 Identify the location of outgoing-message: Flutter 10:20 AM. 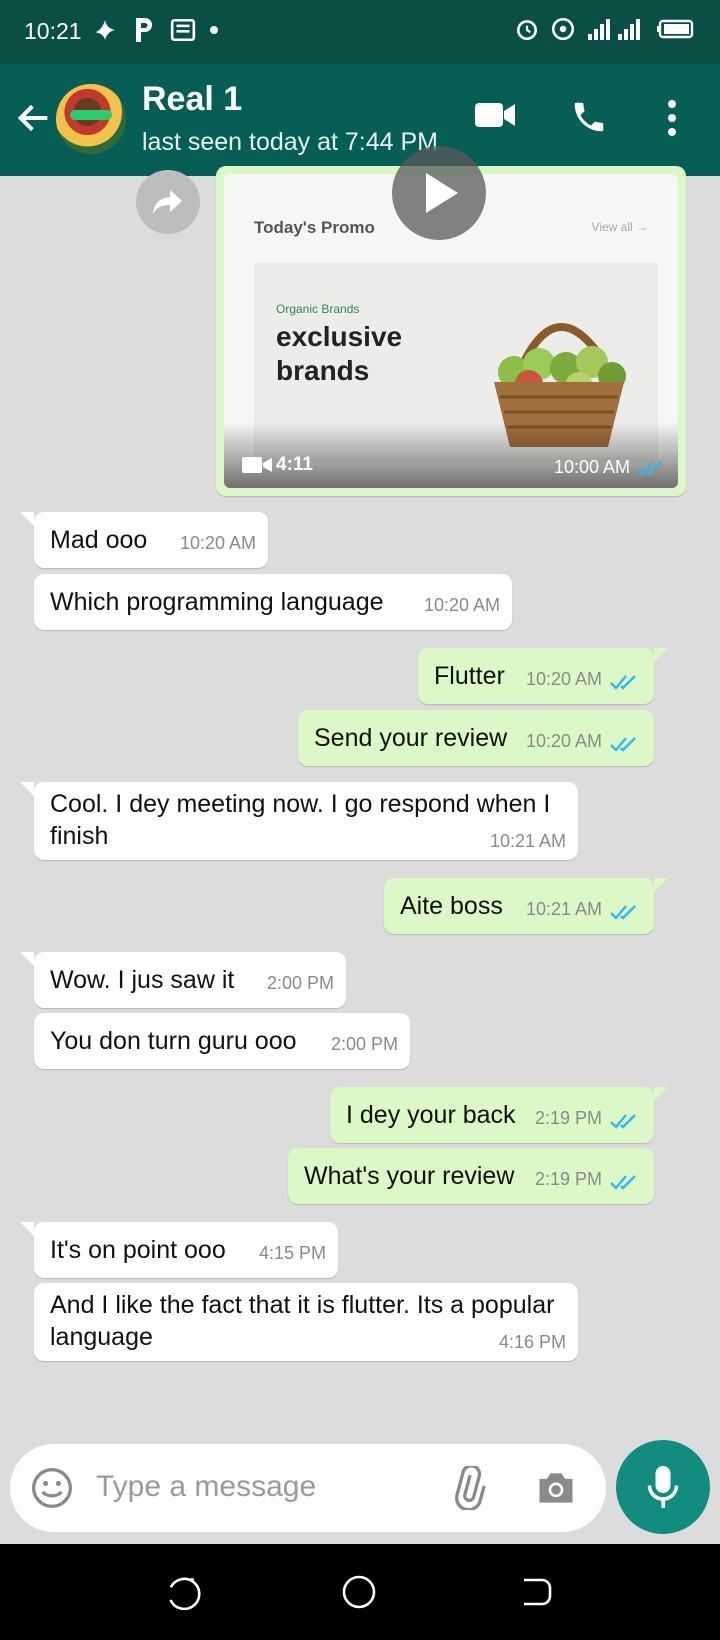
(543, 676).